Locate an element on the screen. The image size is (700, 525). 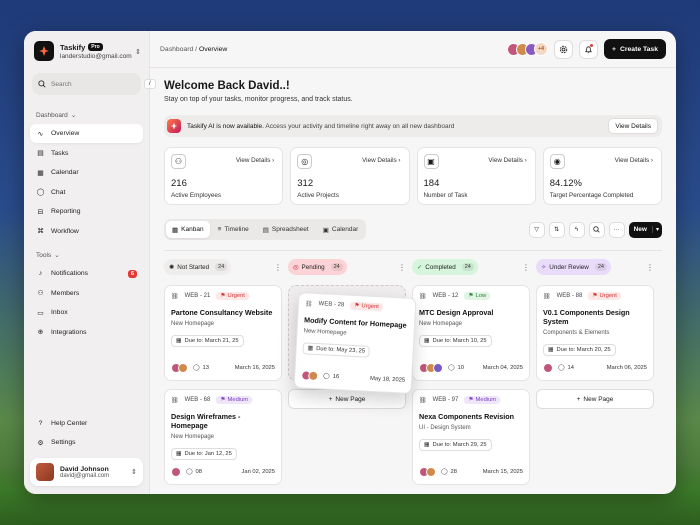
breadcrumb-root: Dashboard is located at coordinates (176, 49).